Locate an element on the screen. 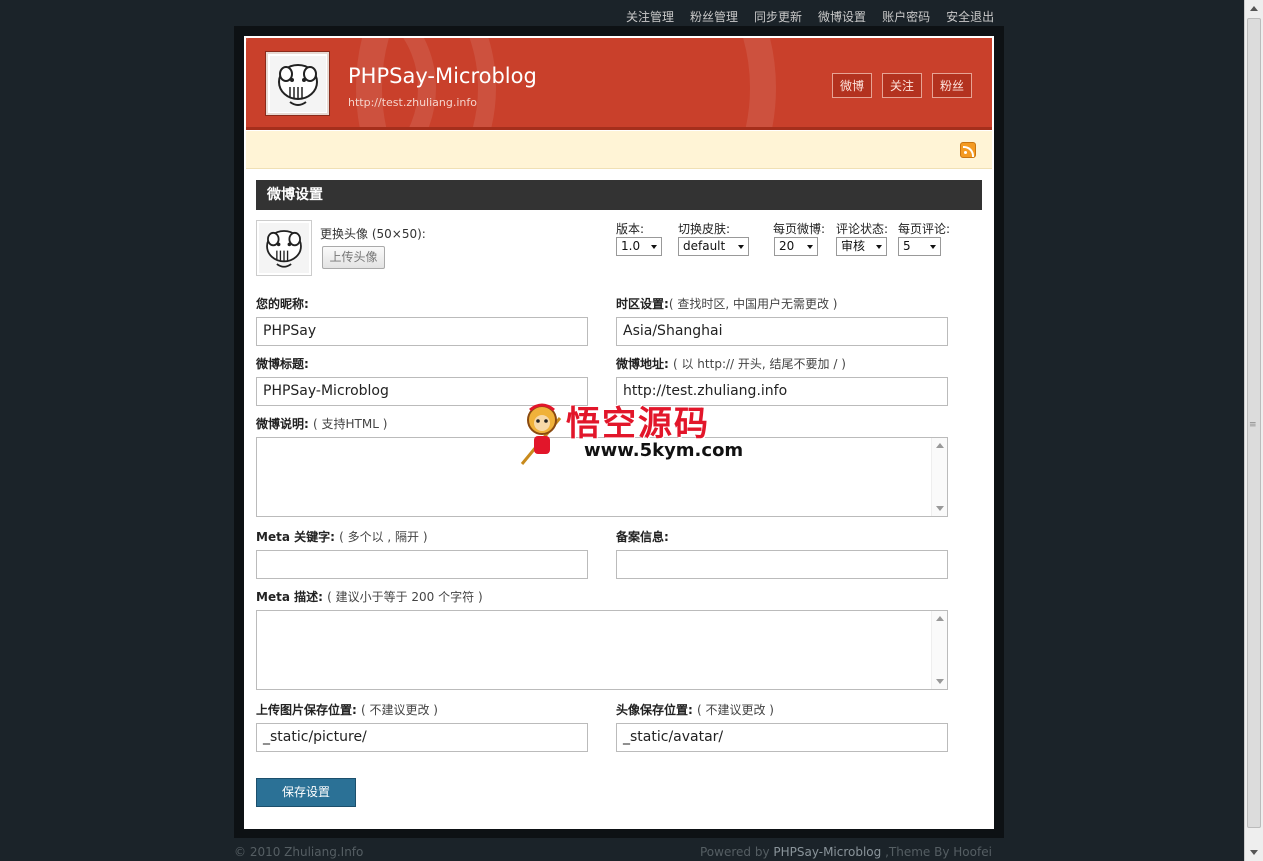 This screenshot has height=861, width=1263. watermark-url: www.5kym.com is located at coordinates (664, 450).